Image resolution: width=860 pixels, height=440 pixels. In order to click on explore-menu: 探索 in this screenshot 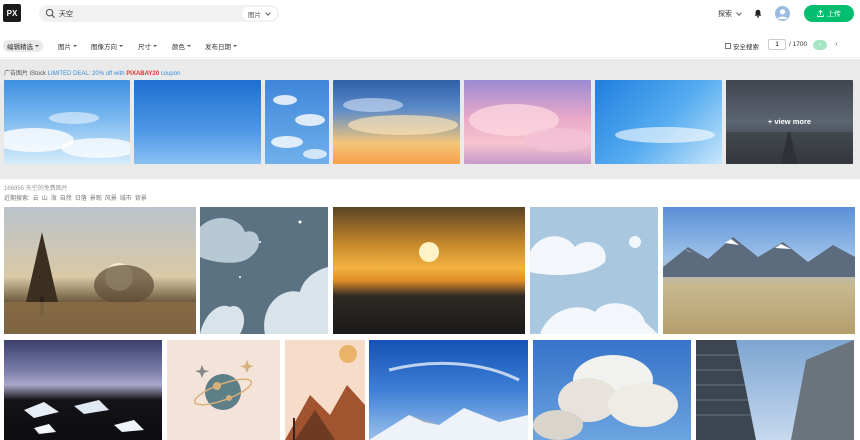, I will do `click(730, 14)`.